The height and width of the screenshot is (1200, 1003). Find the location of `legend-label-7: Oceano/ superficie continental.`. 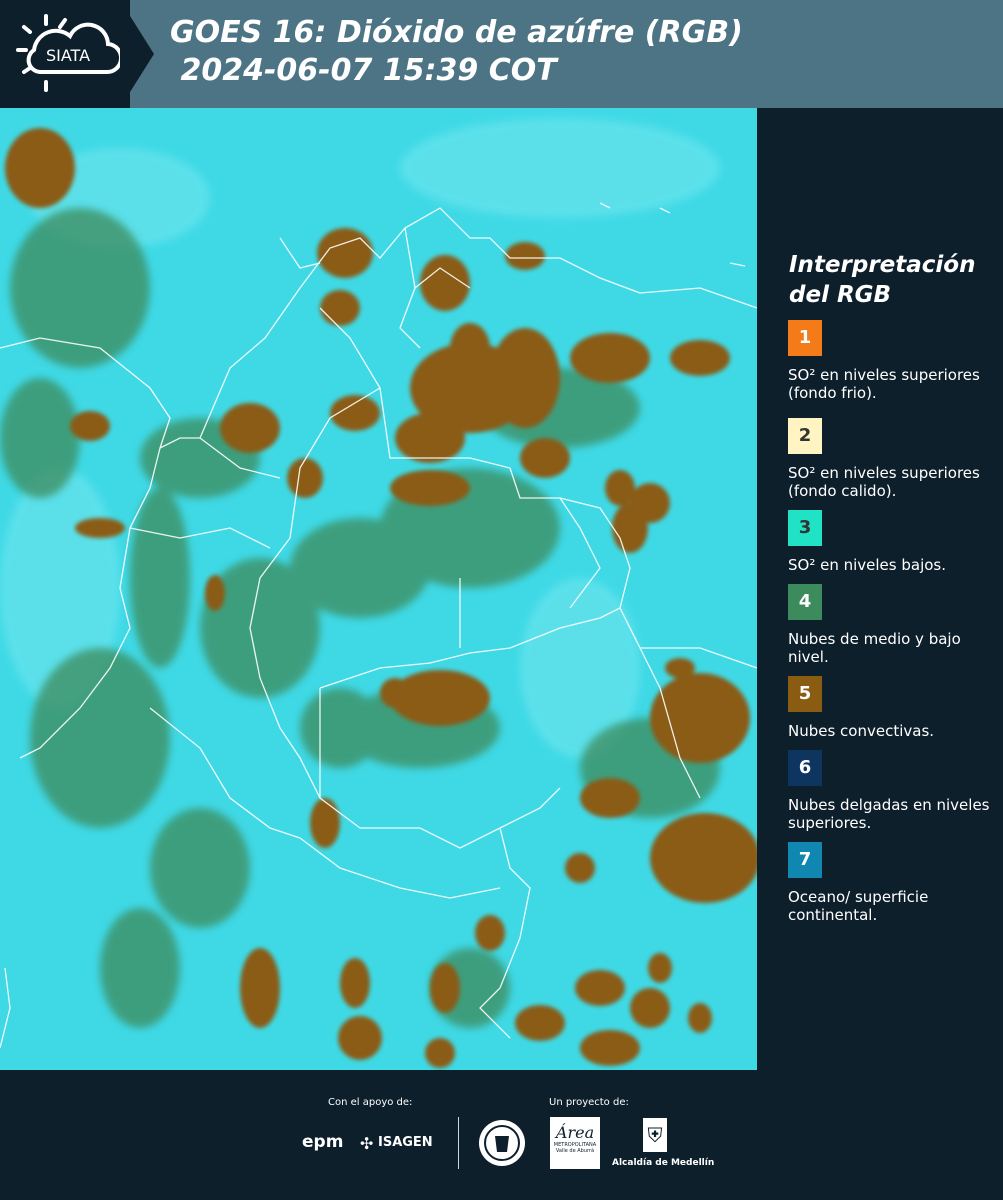

legend-label-7: Oceano/ superficie continental. is located at coordinates (858, 906).